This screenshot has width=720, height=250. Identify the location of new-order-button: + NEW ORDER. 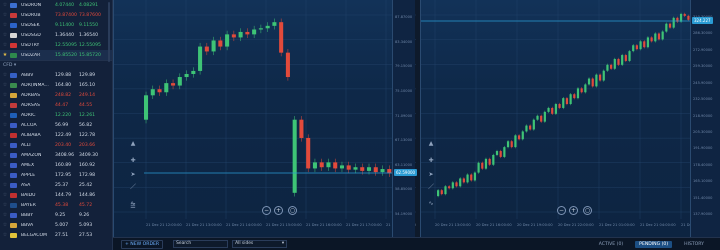
(142, 244).